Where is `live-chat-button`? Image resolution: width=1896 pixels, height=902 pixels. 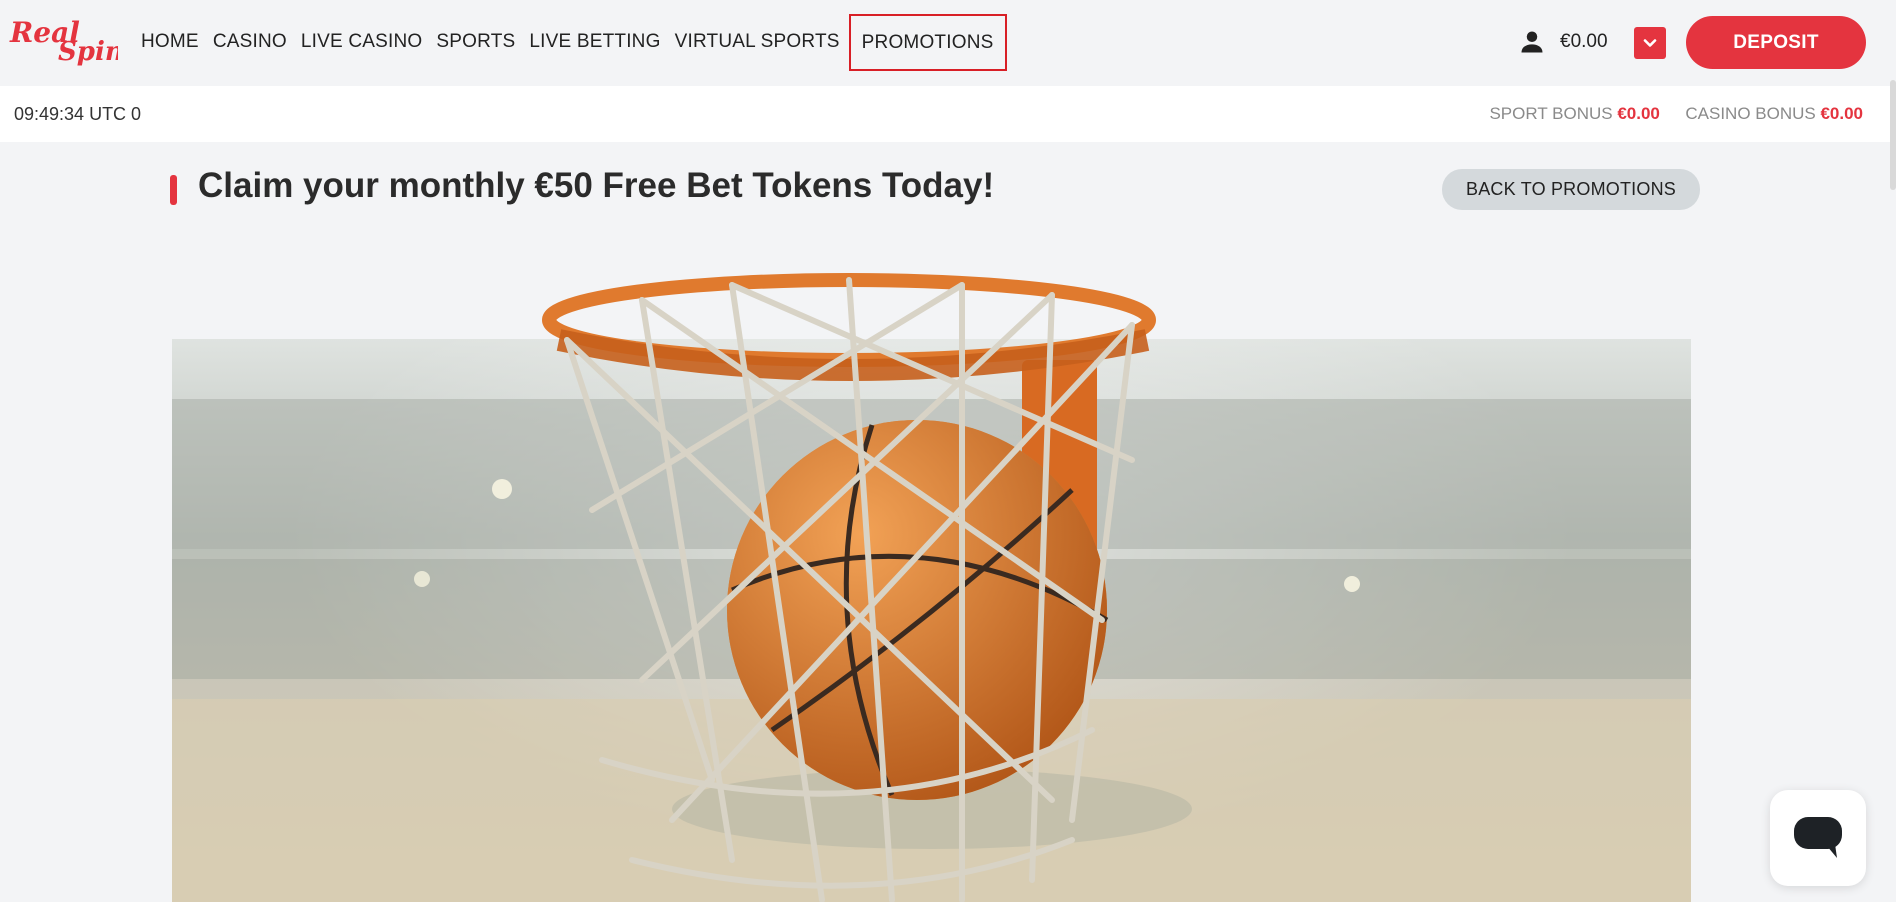 live-chat-button is located at coordinates (1818, 838).